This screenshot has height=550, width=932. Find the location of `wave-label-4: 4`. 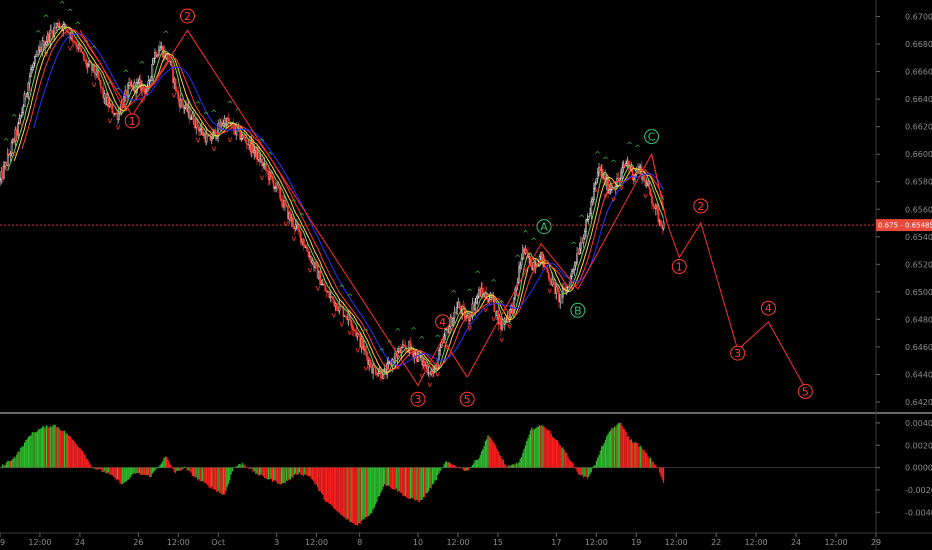

wave-label-4: 4 is located at coordinates (443, 322).